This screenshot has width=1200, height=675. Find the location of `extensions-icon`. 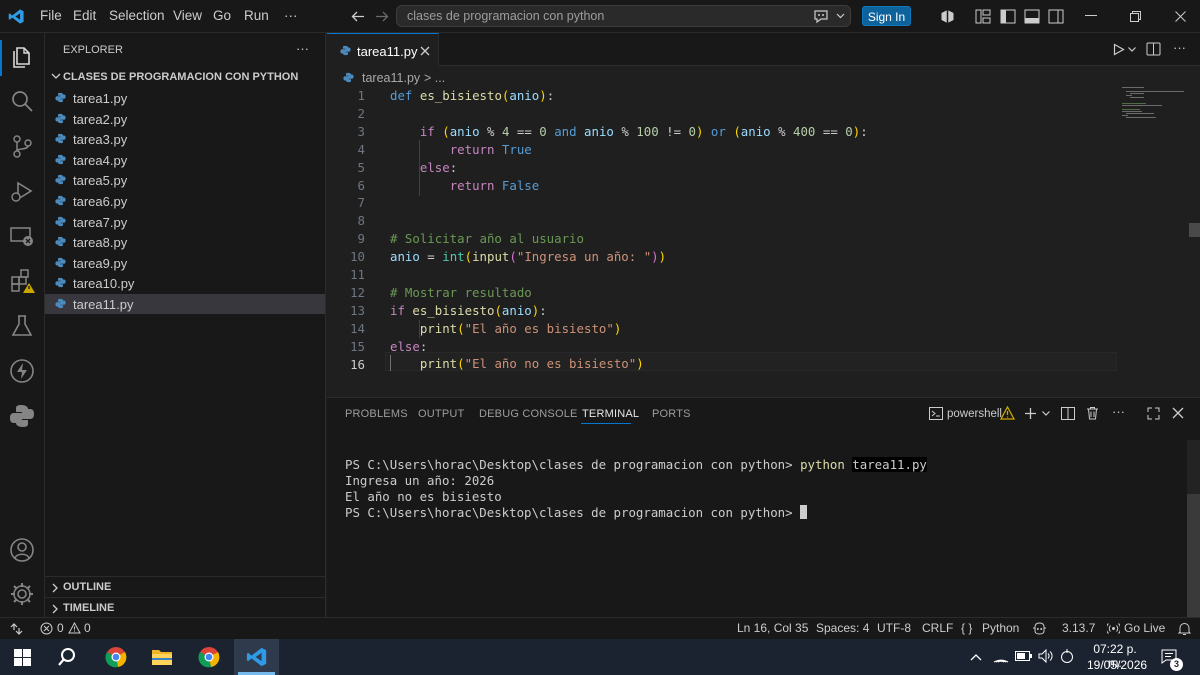

extensions-icon is located at coordinates (22, 281).